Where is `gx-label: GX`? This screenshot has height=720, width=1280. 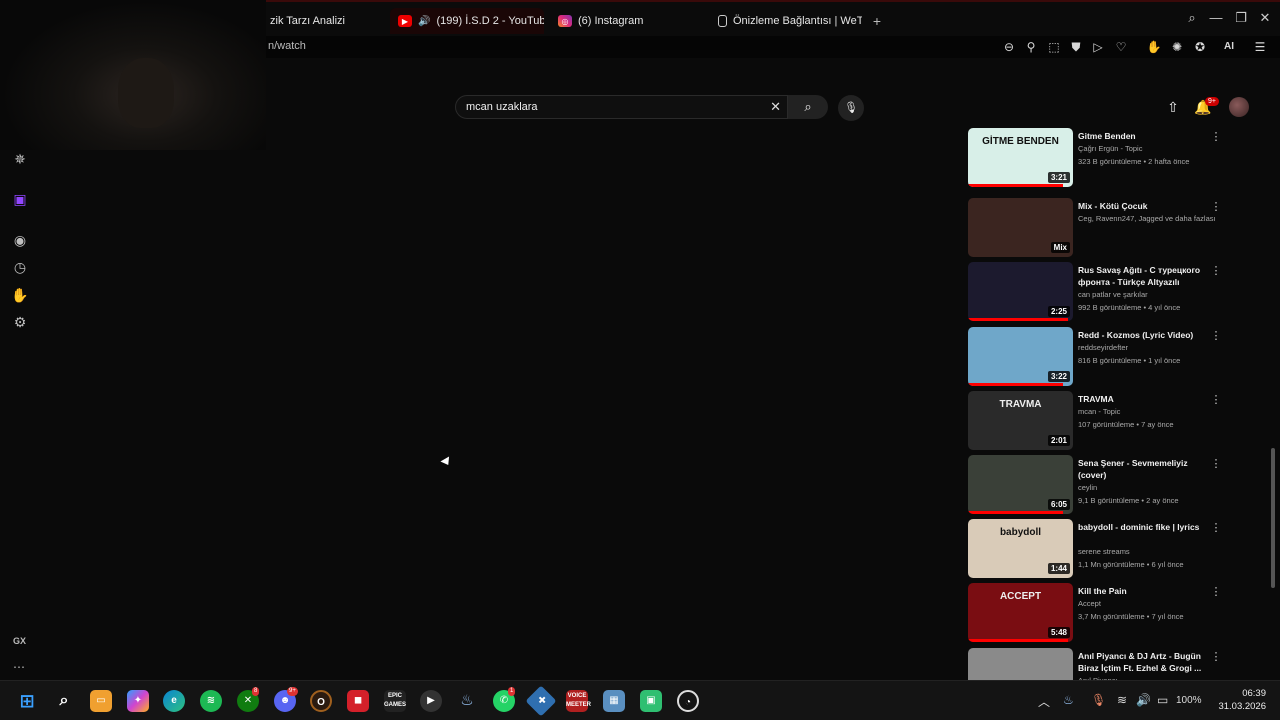
gx-label: GX is located at coordinates (19, 641).